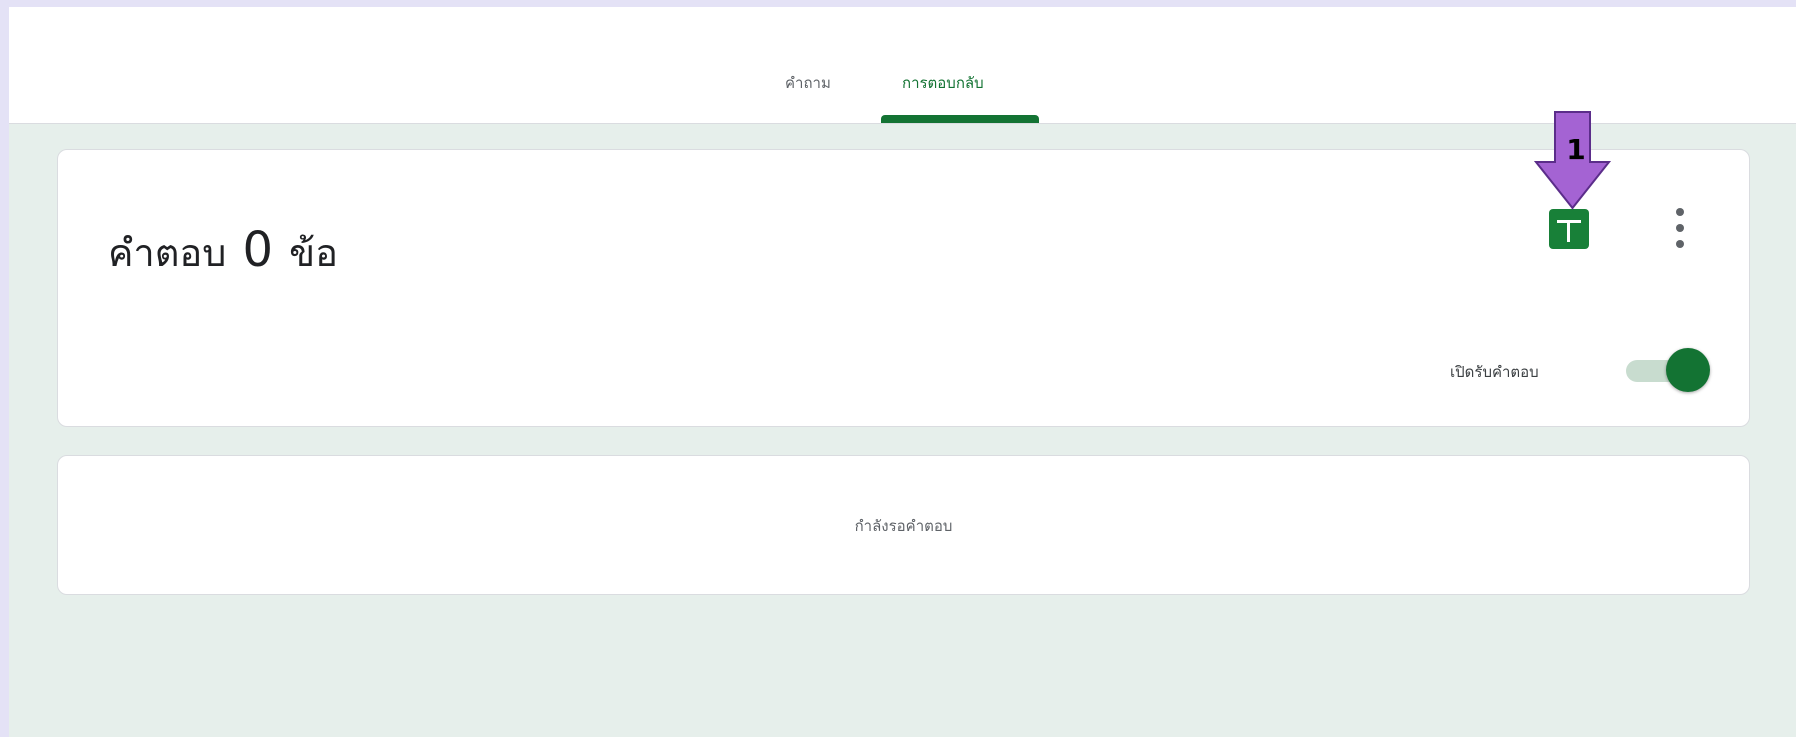 This screenshot has height=737, width=1796. What do you see at coordinates (258, 250) in the screenshot?
I see `response-count-value: 0` at bounding box center [258, 250].